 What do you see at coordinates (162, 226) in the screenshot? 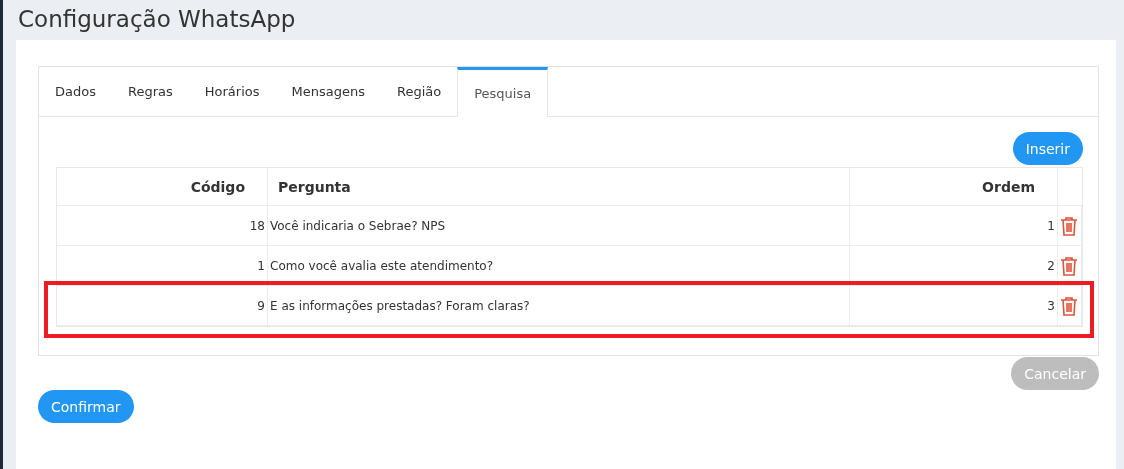
I see `table-cell: 18` at bounding box center [162, 226].